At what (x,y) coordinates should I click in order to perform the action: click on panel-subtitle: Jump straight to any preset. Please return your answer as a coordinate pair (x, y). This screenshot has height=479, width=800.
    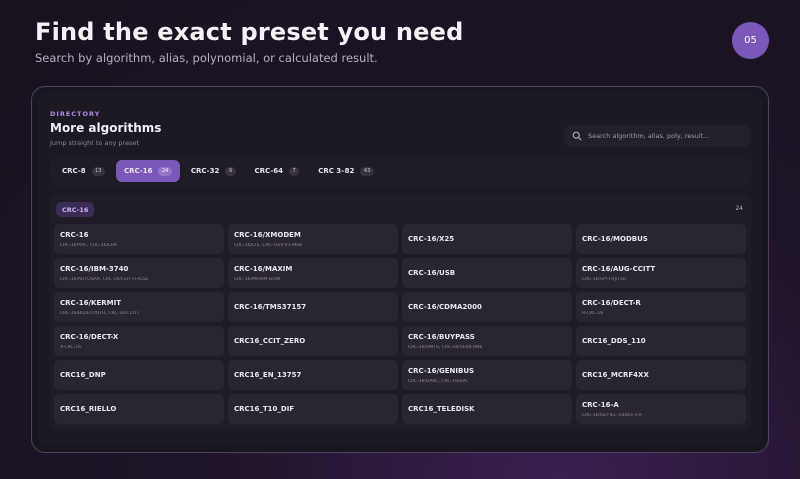
    Looking at the image, I should click on (95, 143).